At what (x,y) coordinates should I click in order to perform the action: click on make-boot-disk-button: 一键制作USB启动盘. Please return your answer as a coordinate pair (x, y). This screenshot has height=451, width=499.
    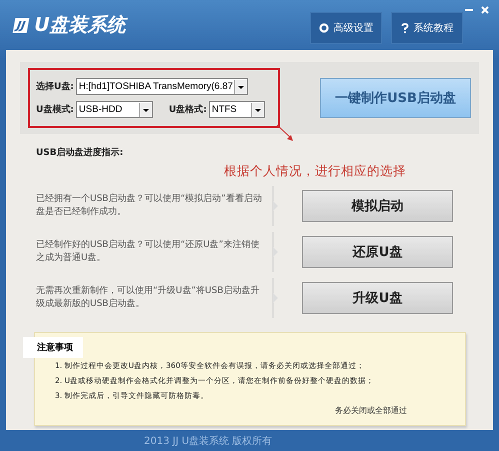
    Looking at the image, I should click on (395, 98).